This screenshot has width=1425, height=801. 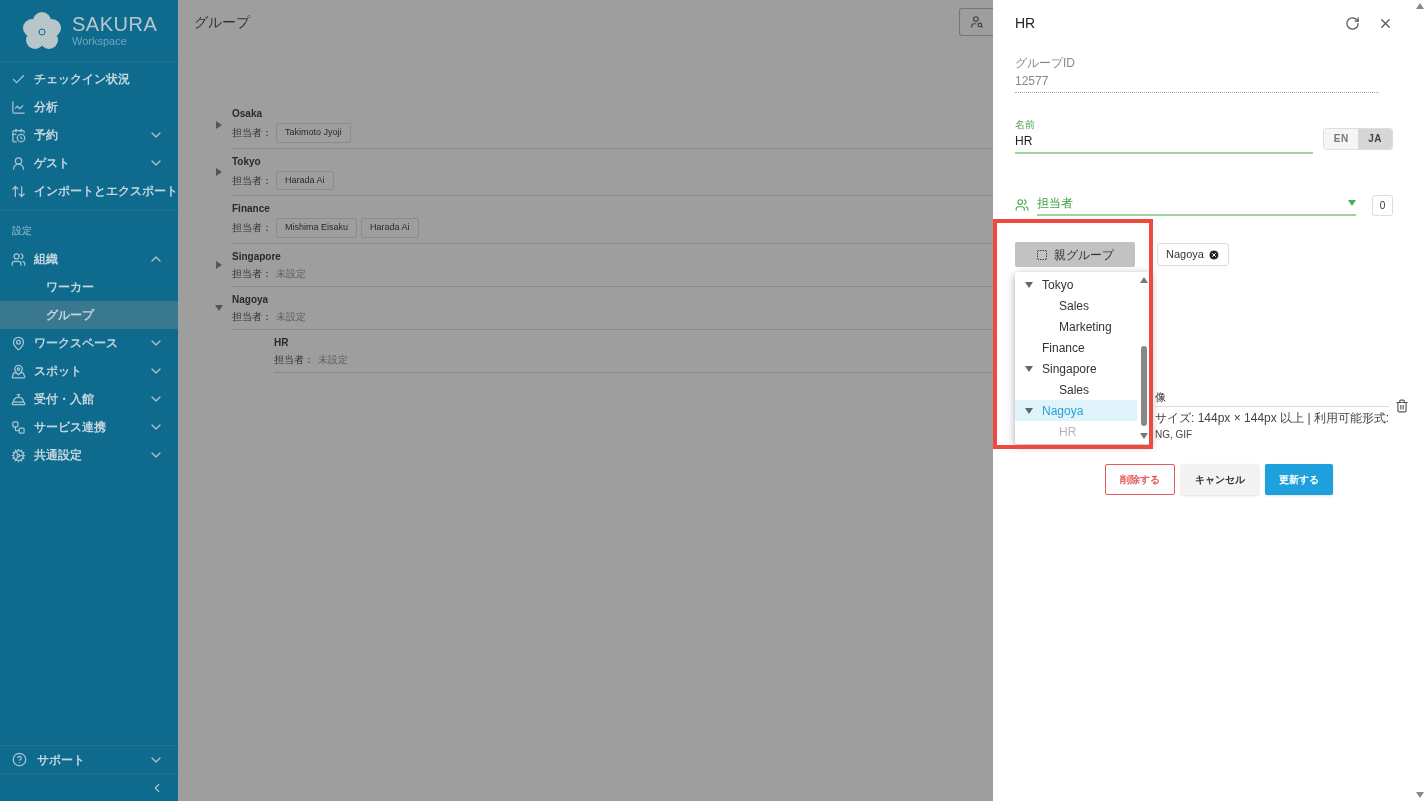 I want to click on flower-logo-icon, so click(x=42, y=30).